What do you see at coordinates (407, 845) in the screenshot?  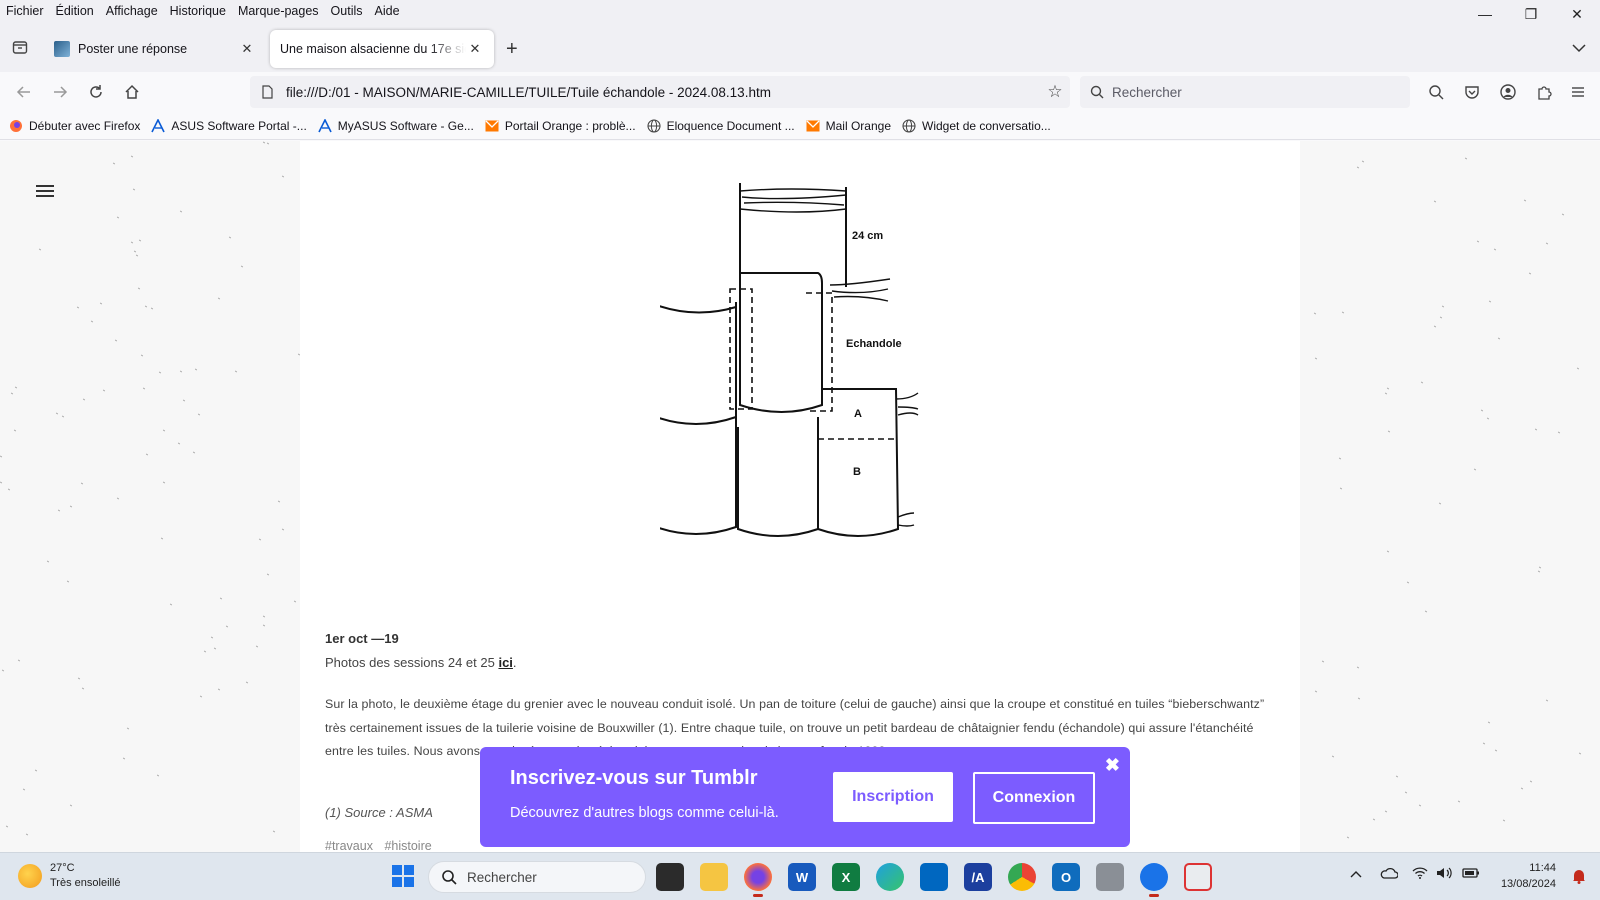 I see `tag-link: #histoire` at bounding box center [407, 845].